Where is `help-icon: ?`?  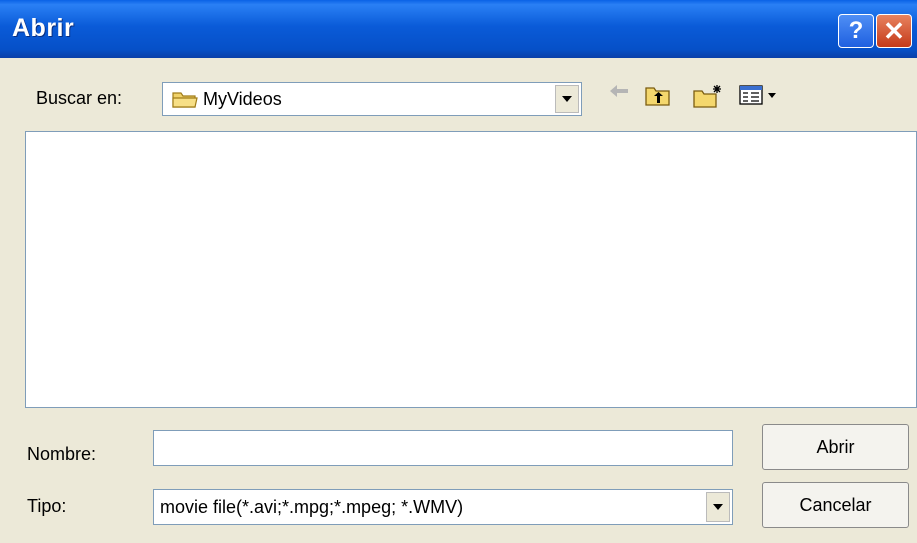
help-icon: ? is located at coordinates (856, 30).